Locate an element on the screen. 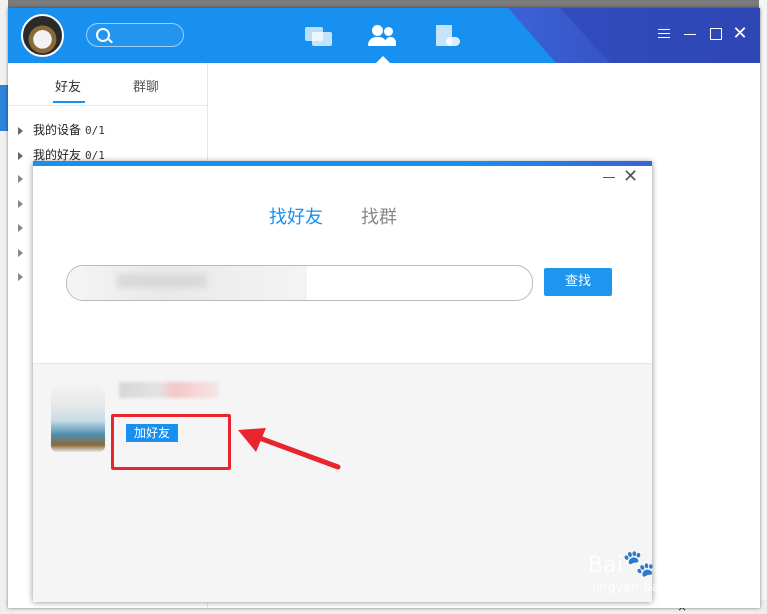 The image size is (767, 614). watermark-url: jingyan.baidu.com is located at coordinates (652, 587).